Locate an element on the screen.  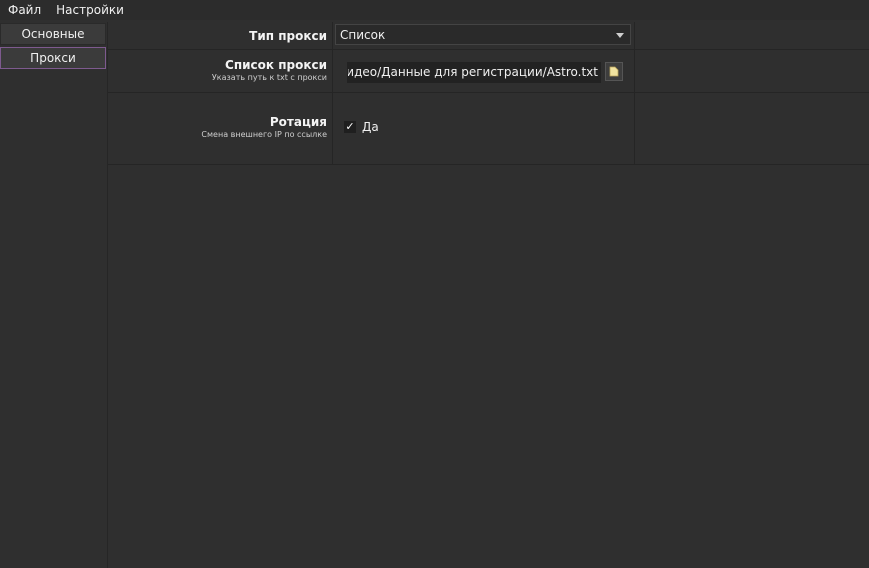
sidebar: Основные Прокси is located at coordinates (54, 295).